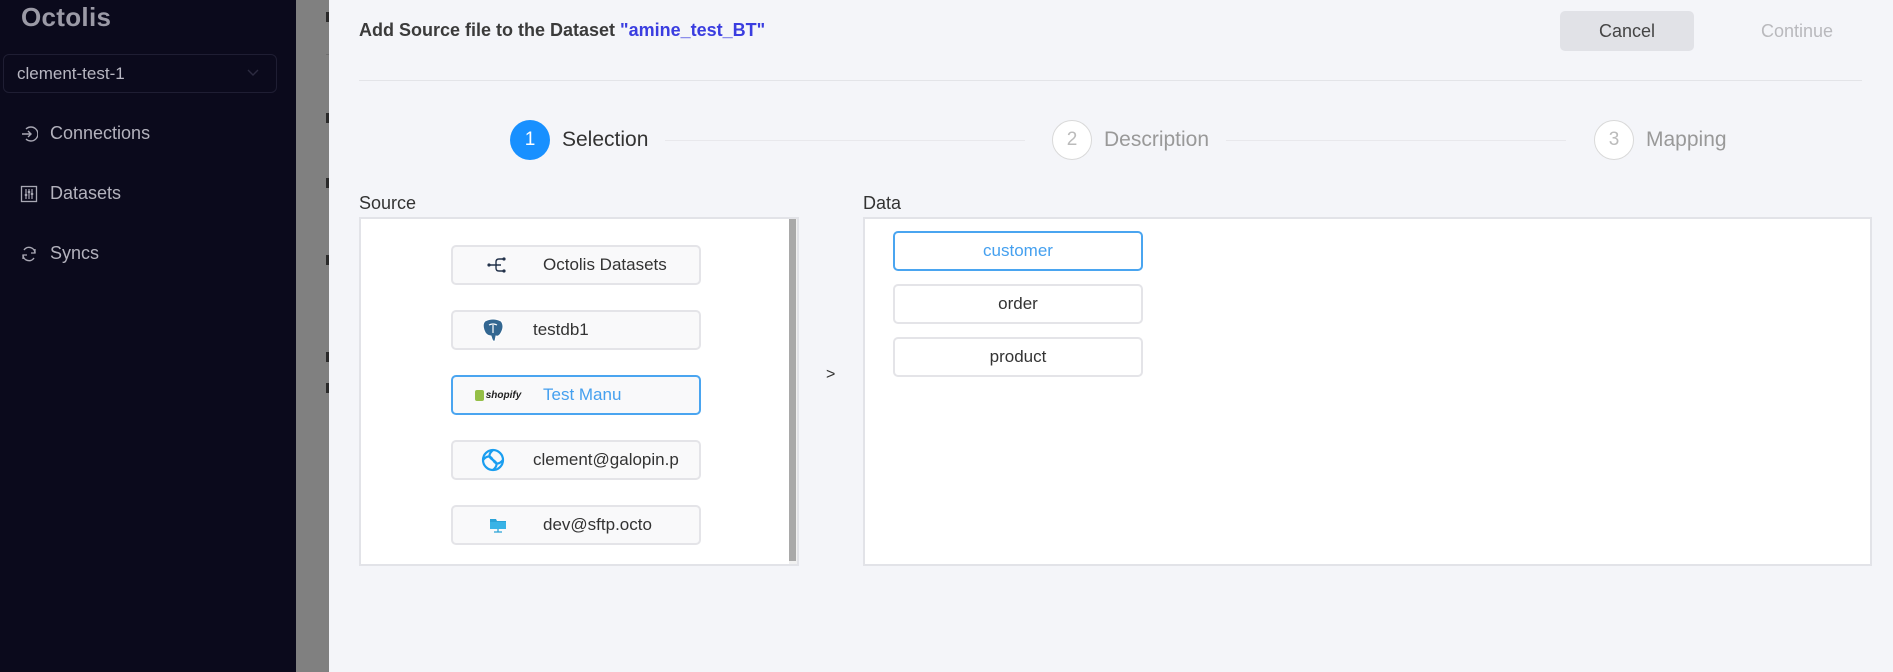 This screenshot has width=1893, height=672. What do you see at coordinates (582, 394) in the screenshot?
I see `source-name: Test Manu` at bounding box center [582, 394].